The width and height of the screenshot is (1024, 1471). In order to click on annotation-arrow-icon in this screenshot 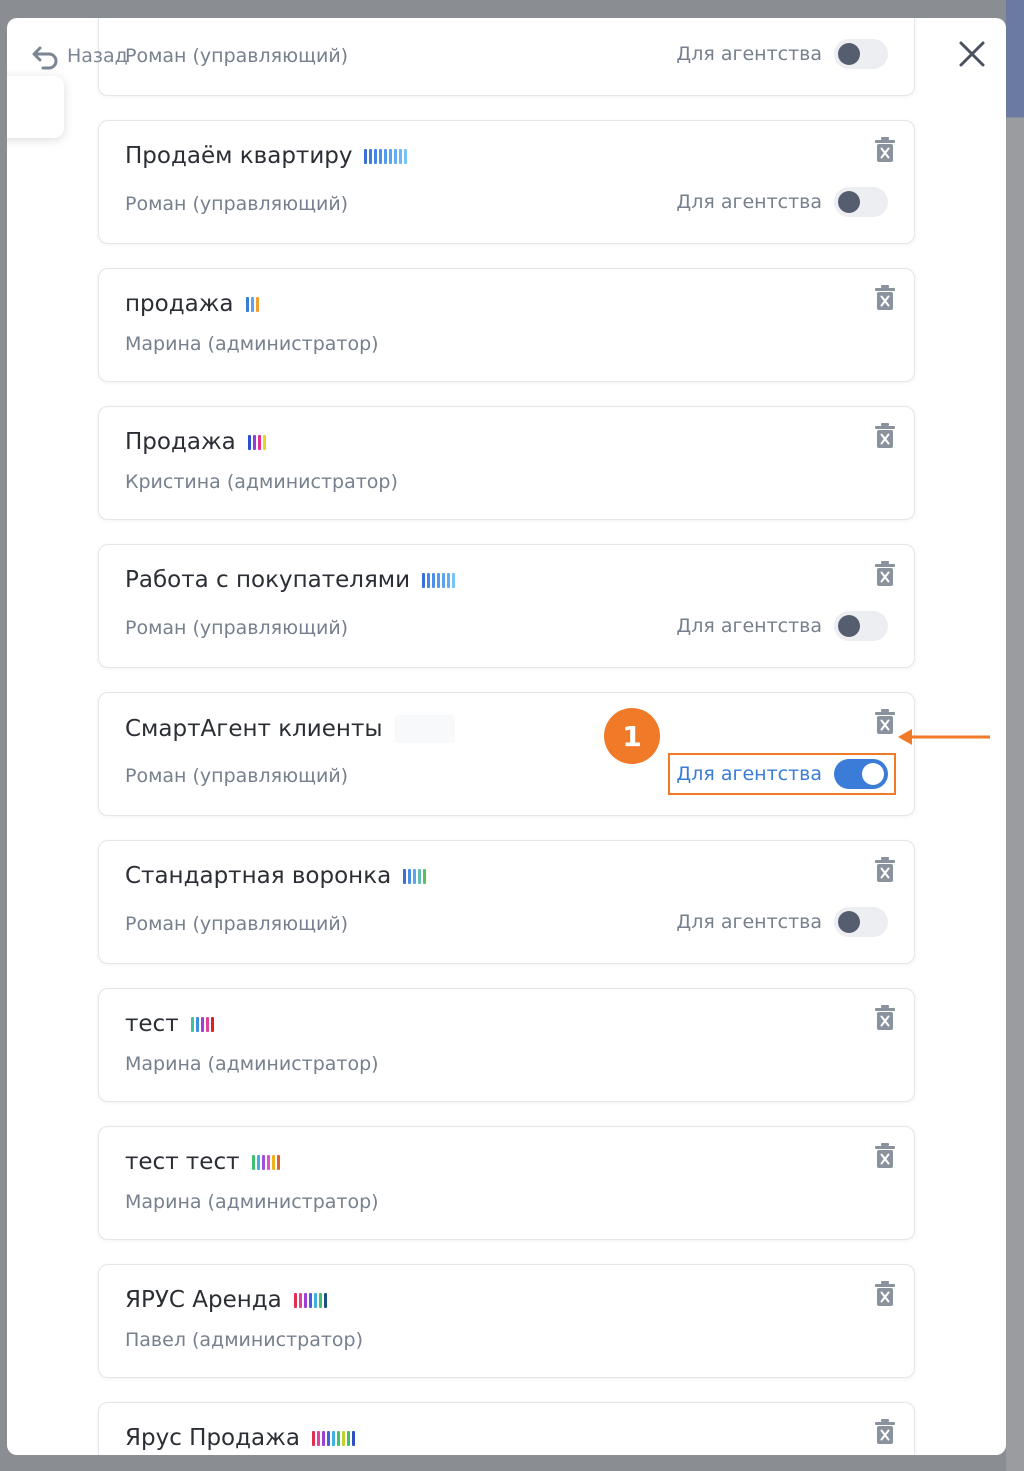, I will do `click(944, 737)`.